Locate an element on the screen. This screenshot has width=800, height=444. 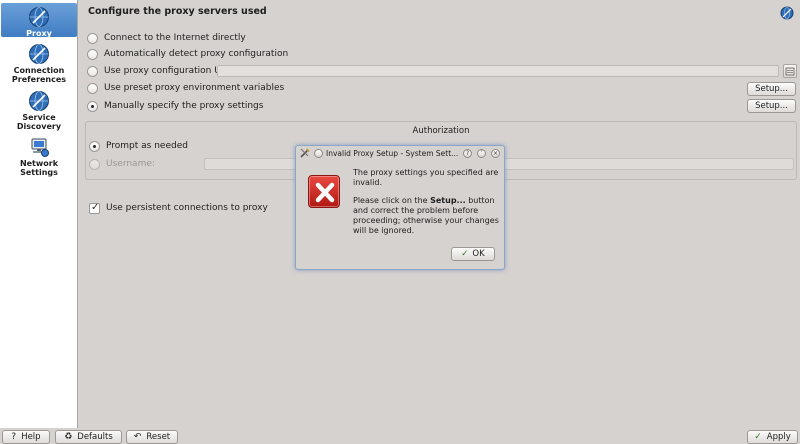
cross-icon is located at coordinates (325, 192).